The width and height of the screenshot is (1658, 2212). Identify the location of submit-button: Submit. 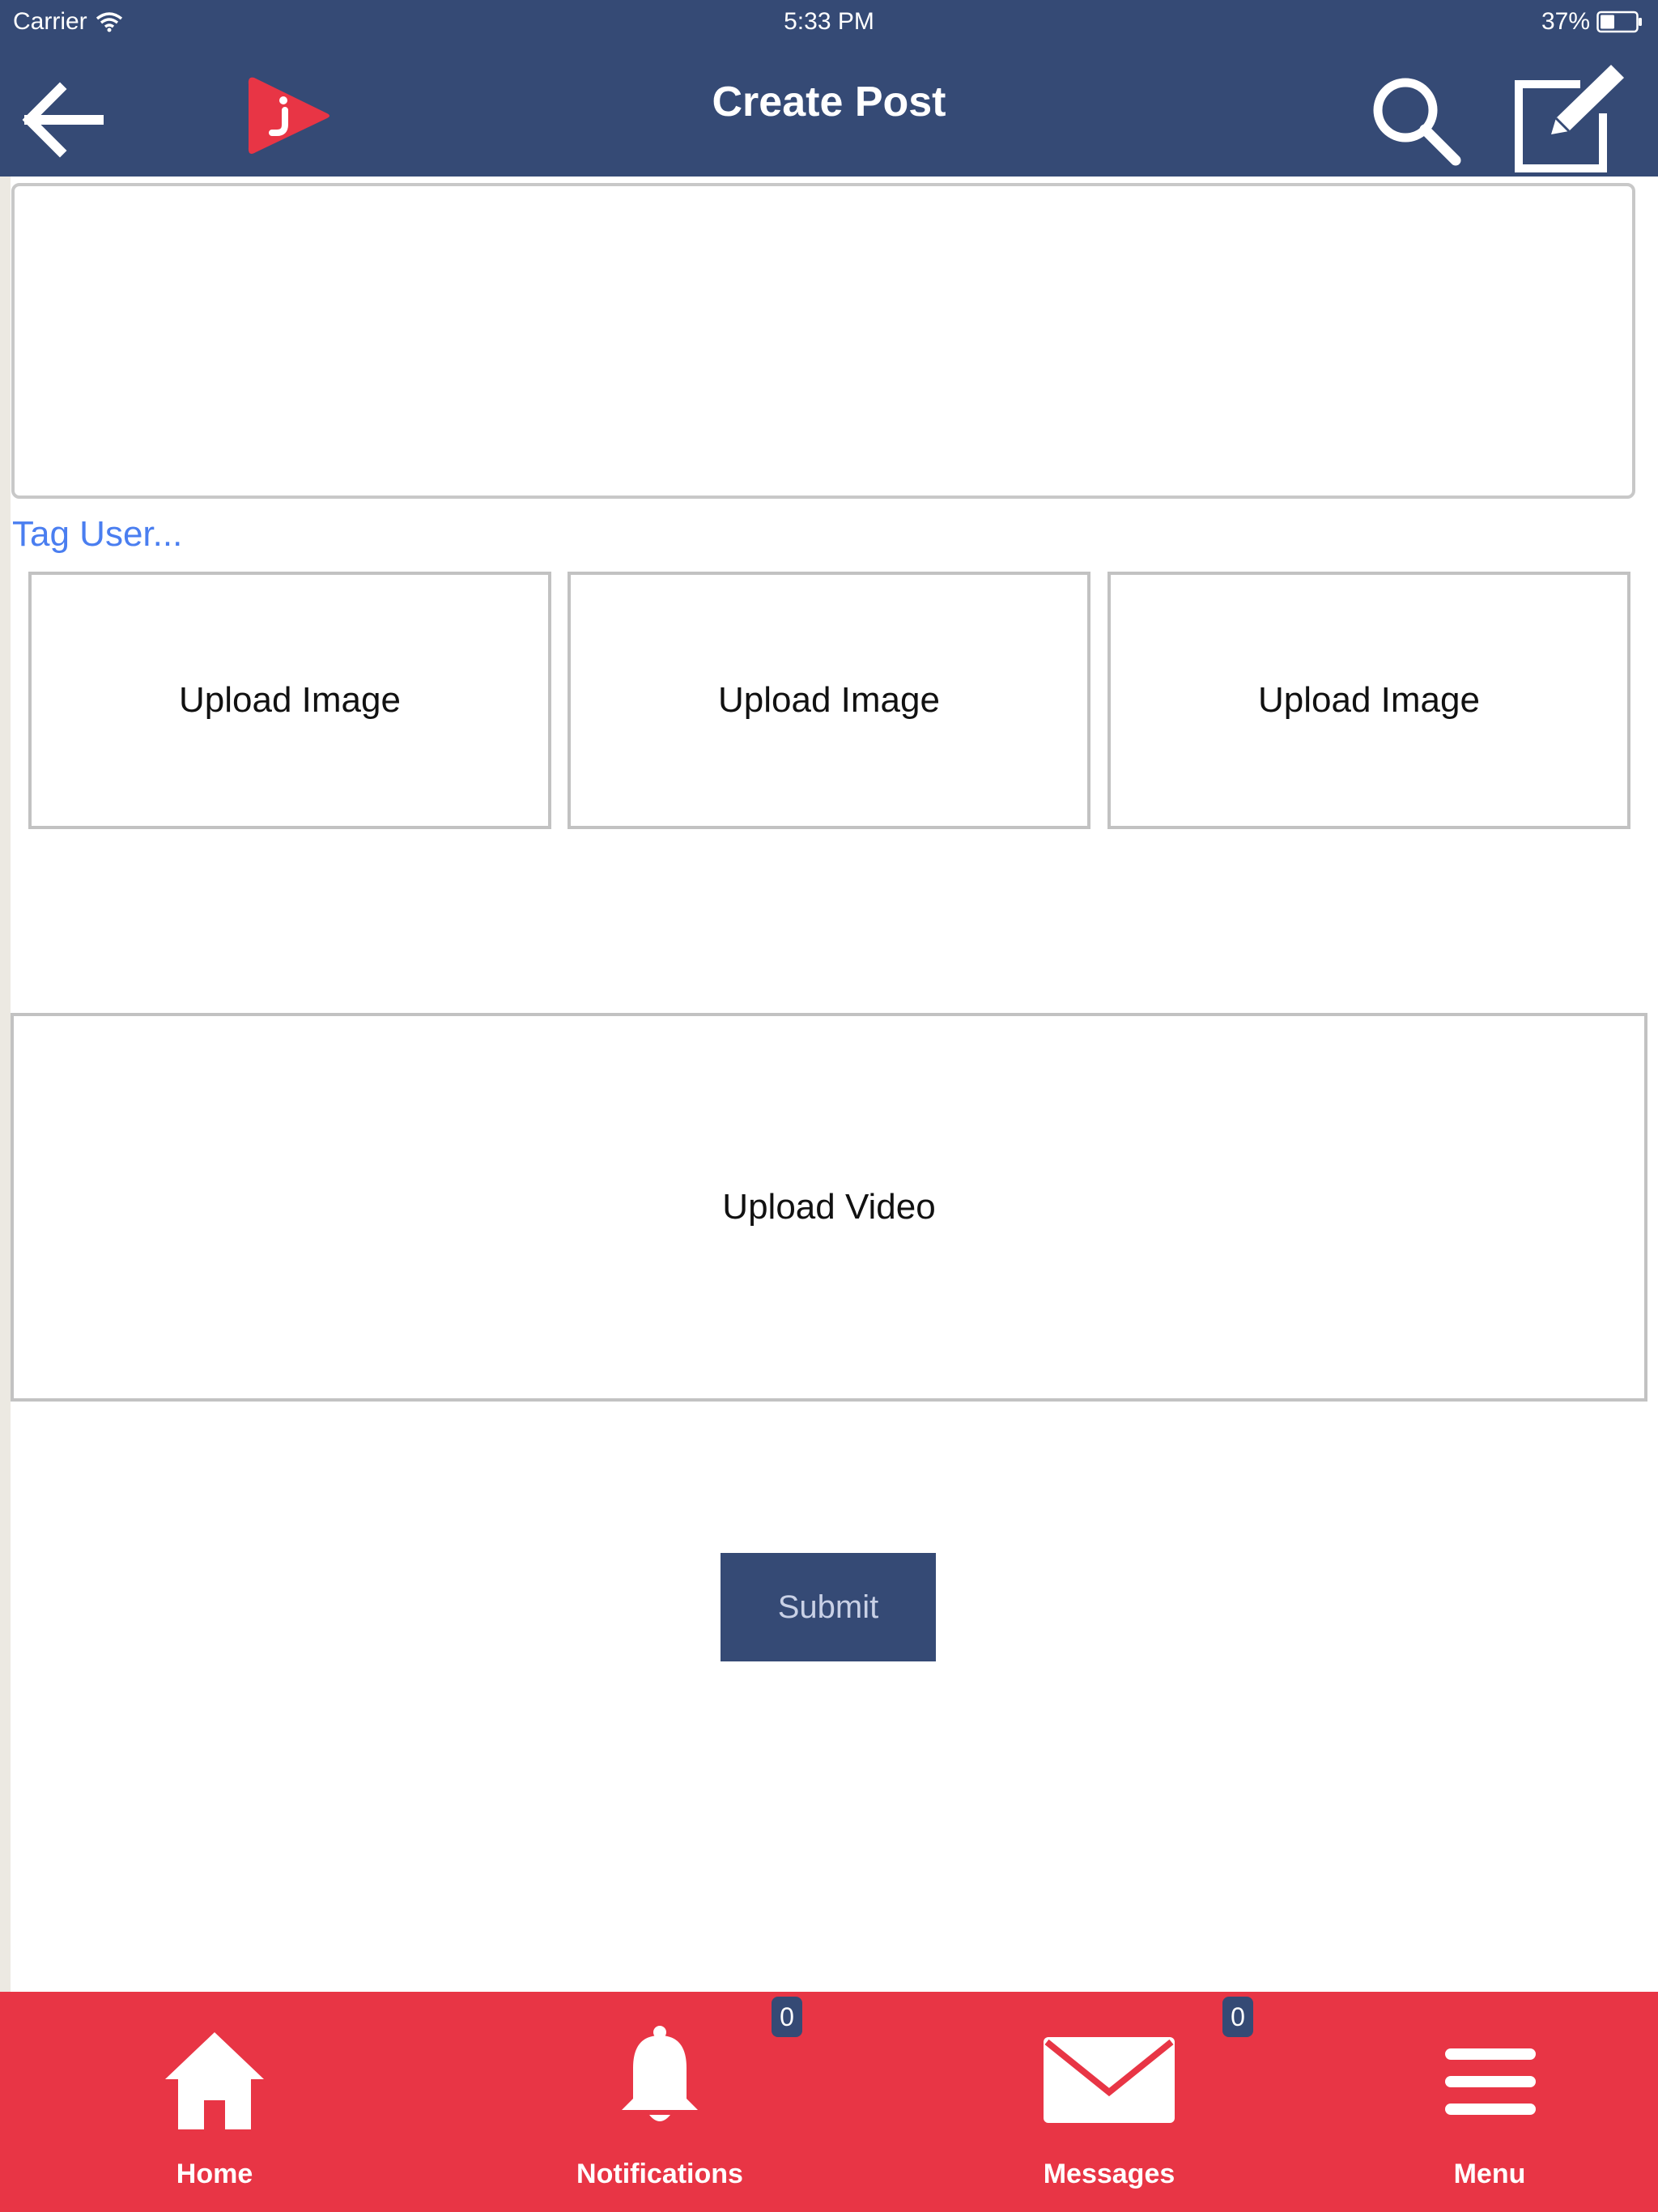
(828, 1607).